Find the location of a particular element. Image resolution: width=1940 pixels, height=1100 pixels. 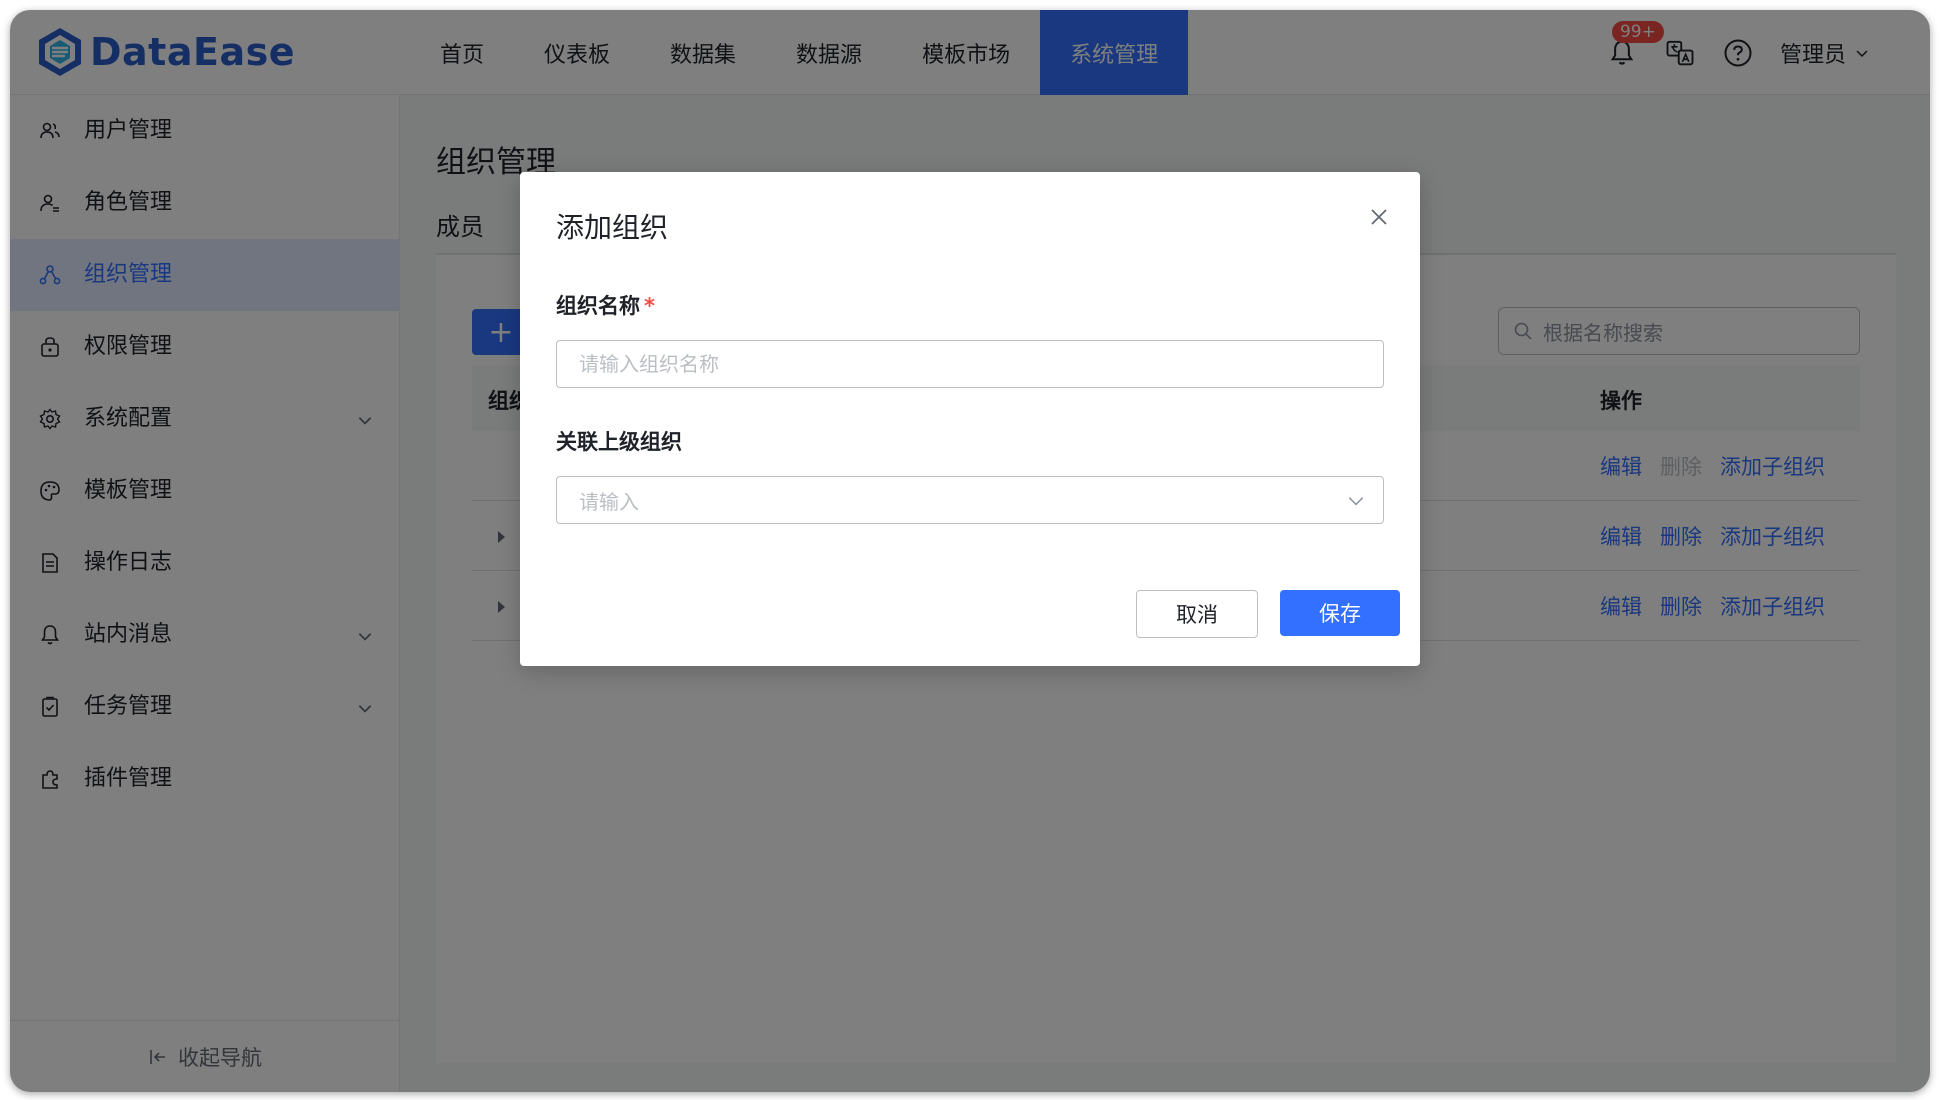

cancel-button: 取消 is located at coordinates (1197, 614).